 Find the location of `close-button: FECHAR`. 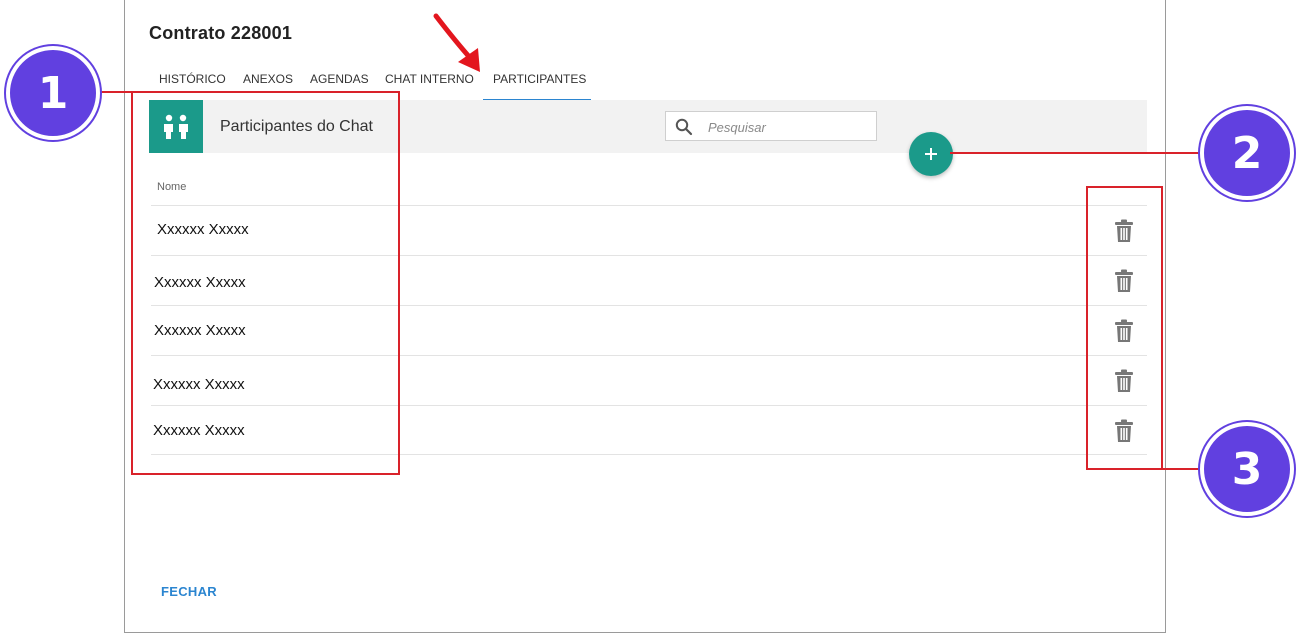

close-button: FECHAR is located at coordinates (189, 591).